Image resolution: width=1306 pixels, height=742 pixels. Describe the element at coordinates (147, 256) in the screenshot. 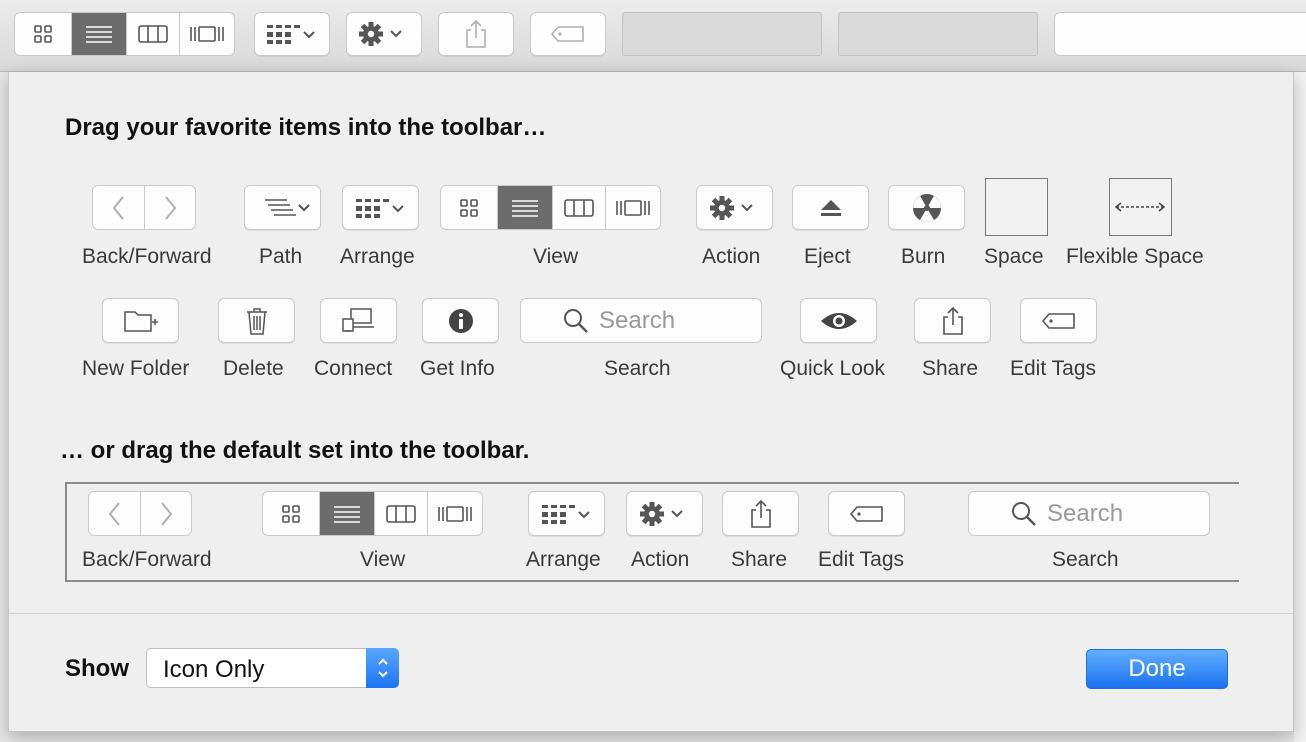

I see `back-forward-label: Back/Forward` at that location.